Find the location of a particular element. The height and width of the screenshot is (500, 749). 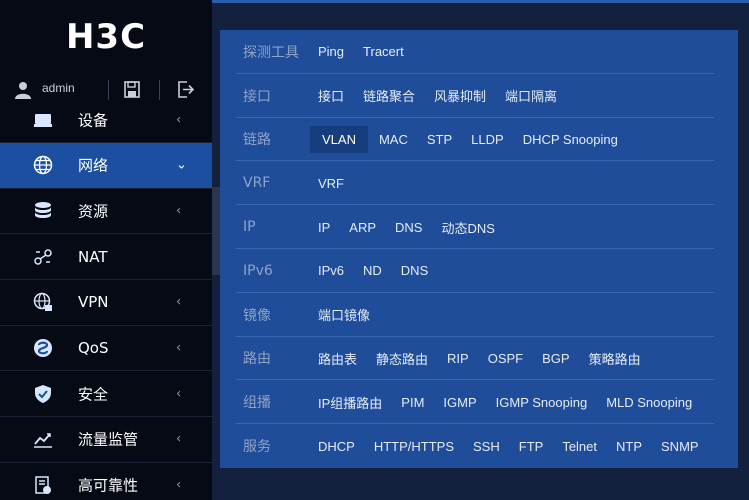

database-icon is located at coordinates (43, 210).